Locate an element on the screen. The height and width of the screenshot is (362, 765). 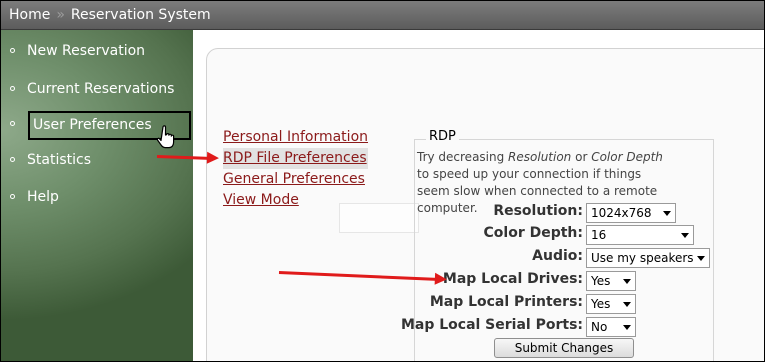
map-serial-label: Map Local Serial Ports: is located at coordinates (491, 325).